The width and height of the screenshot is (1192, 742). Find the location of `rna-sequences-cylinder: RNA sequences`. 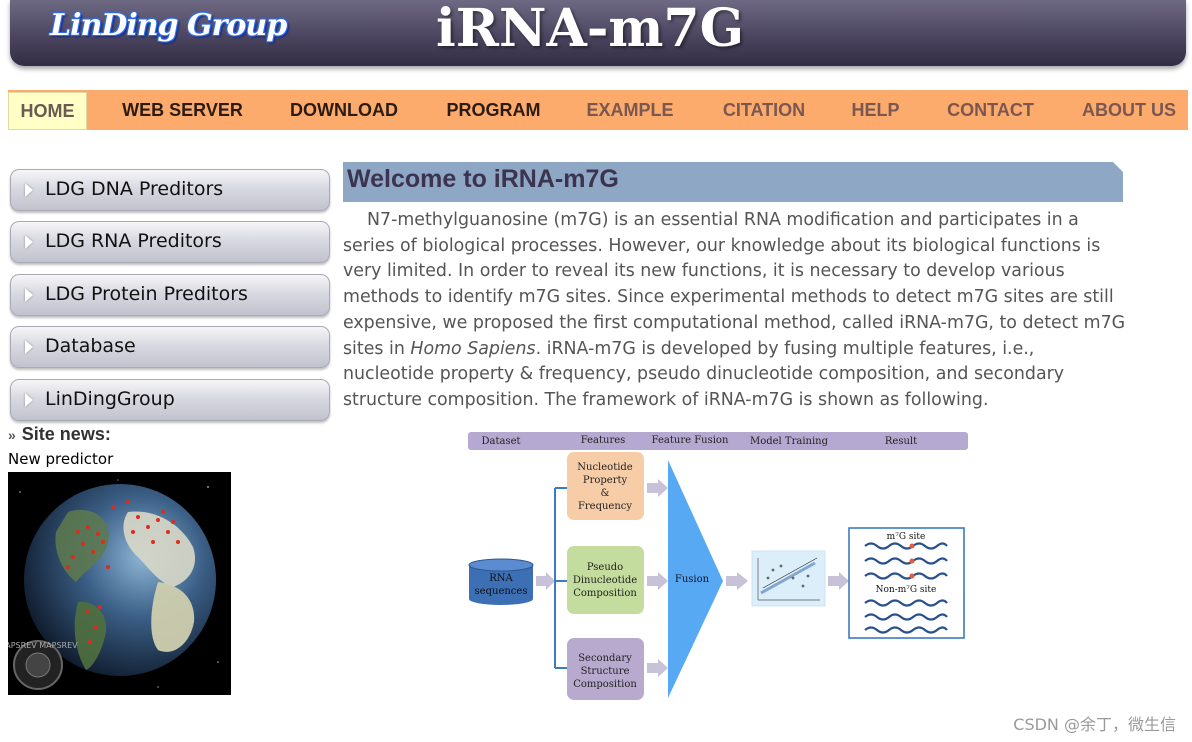

rna-sequences-cylinder: RNA sequences is located at coordinates (501, 581).